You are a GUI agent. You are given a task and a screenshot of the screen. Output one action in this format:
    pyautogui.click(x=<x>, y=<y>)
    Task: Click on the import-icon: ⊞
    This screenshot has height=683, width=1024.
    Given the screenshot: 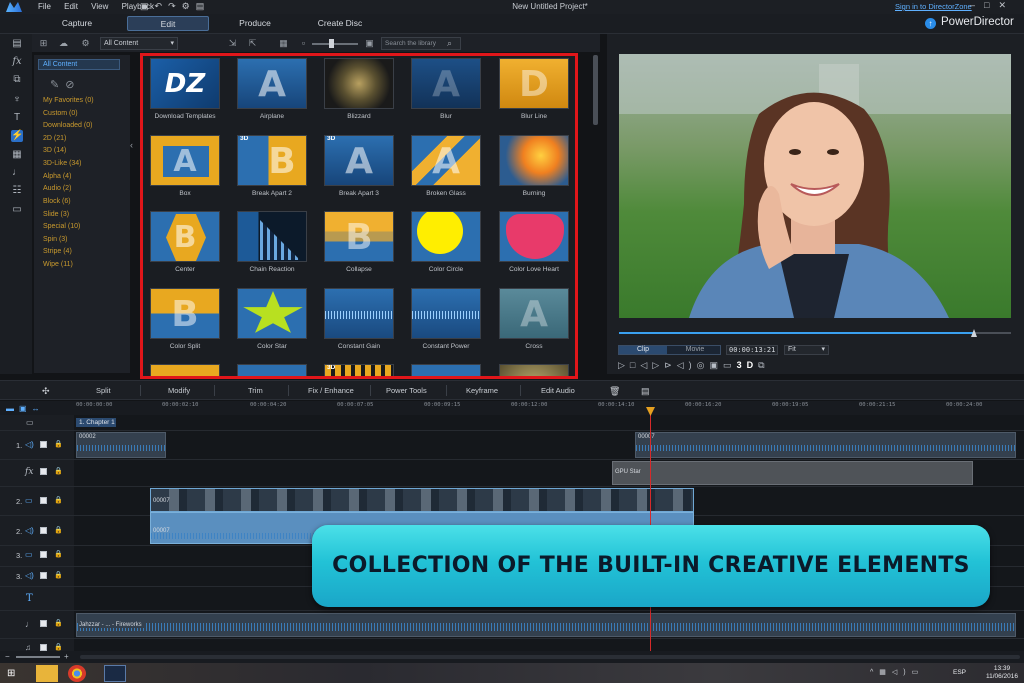 What is the action you would take?
    pyautogui.click(x=43, y=43)
    